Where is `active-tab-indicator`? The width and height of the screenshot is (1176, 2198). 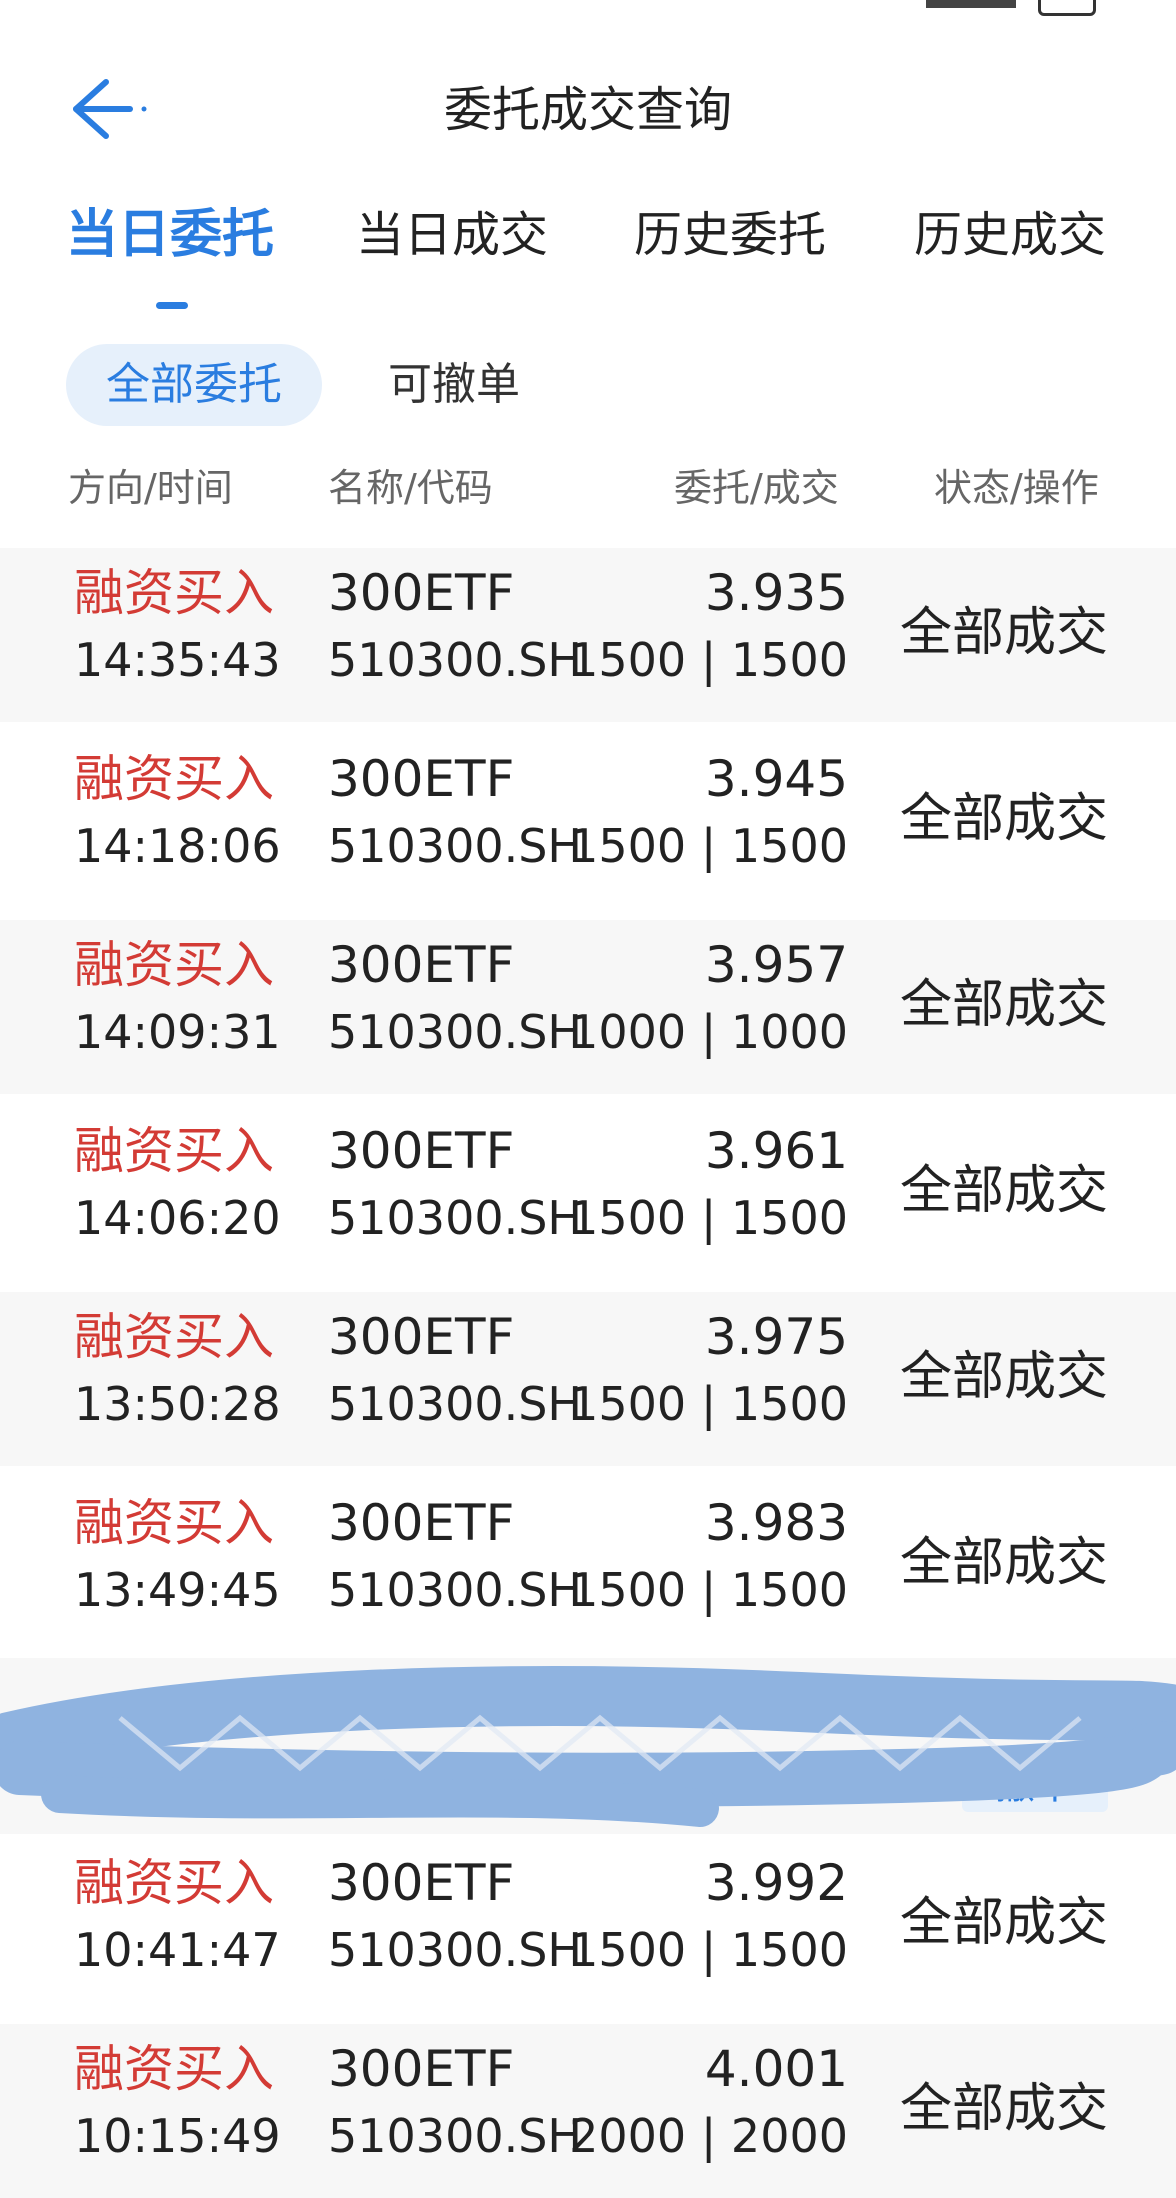
active-tab-indicator is located at coordinates (172, 305).